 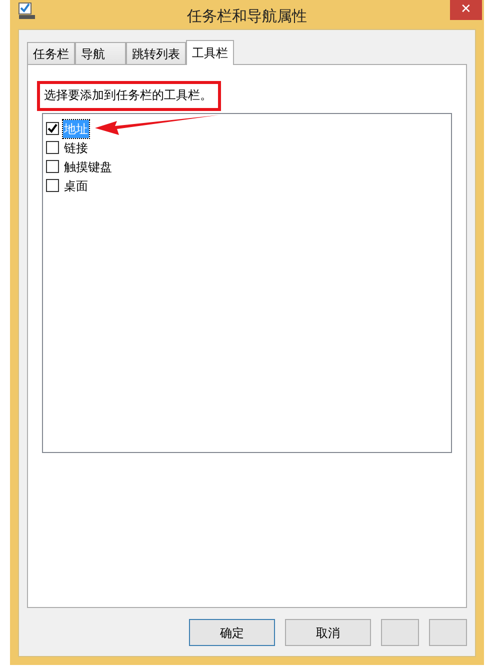 I want to click on list-item: 触摸键盘, so click(x=88, y=167).